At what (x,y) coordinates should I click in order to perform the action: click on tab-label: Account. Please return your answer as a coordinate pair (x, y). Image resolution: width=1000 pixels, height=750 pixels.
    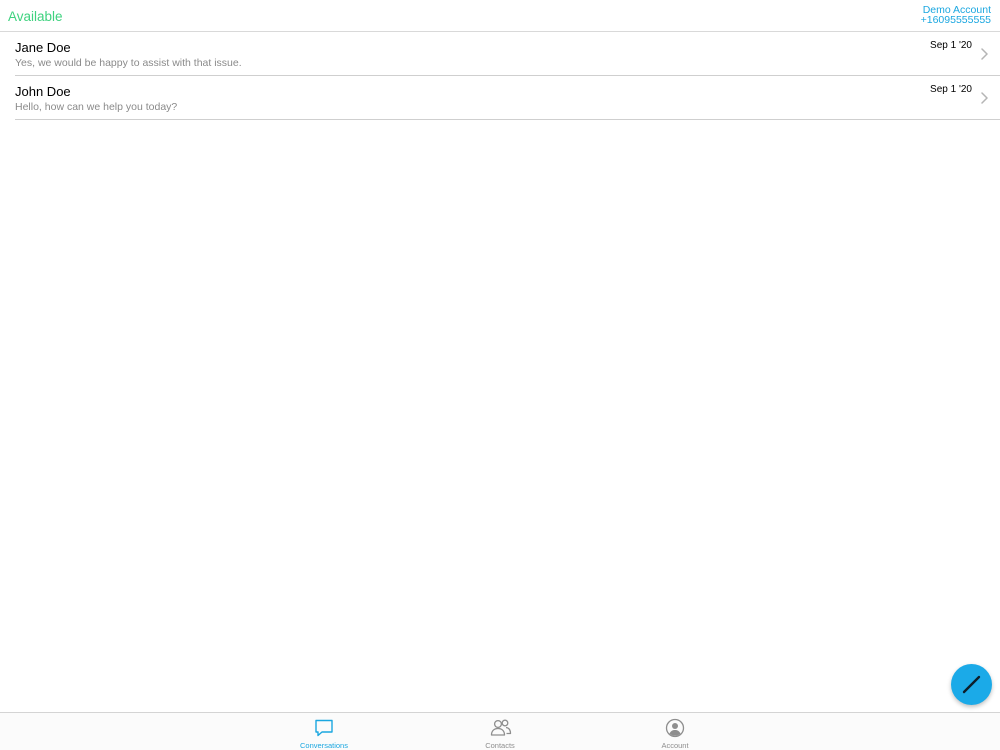
    Looking at the image, I should click on (675, 745).